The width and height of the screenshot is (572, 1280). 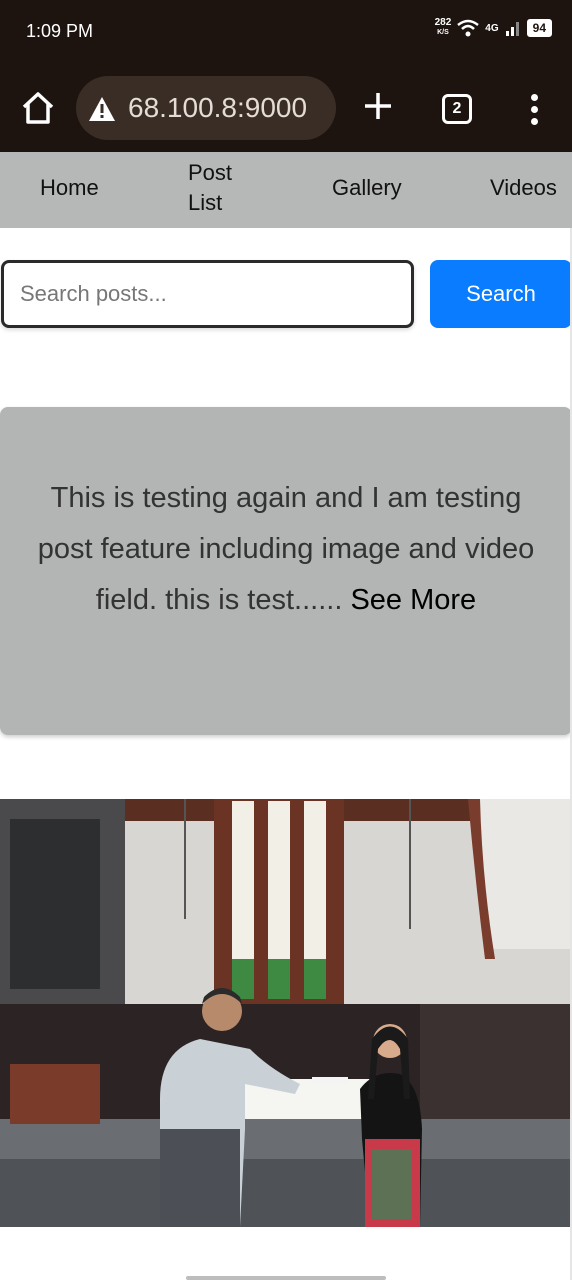 What do you see at coordinates (38, 108) in the screenshot?
I see `home-icon` at bounding box center [38, 108].